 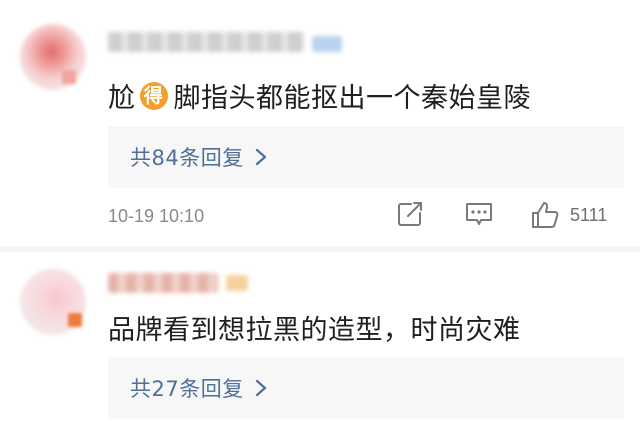 I want to click on like-button: 5111, so click(x=568, y=215).